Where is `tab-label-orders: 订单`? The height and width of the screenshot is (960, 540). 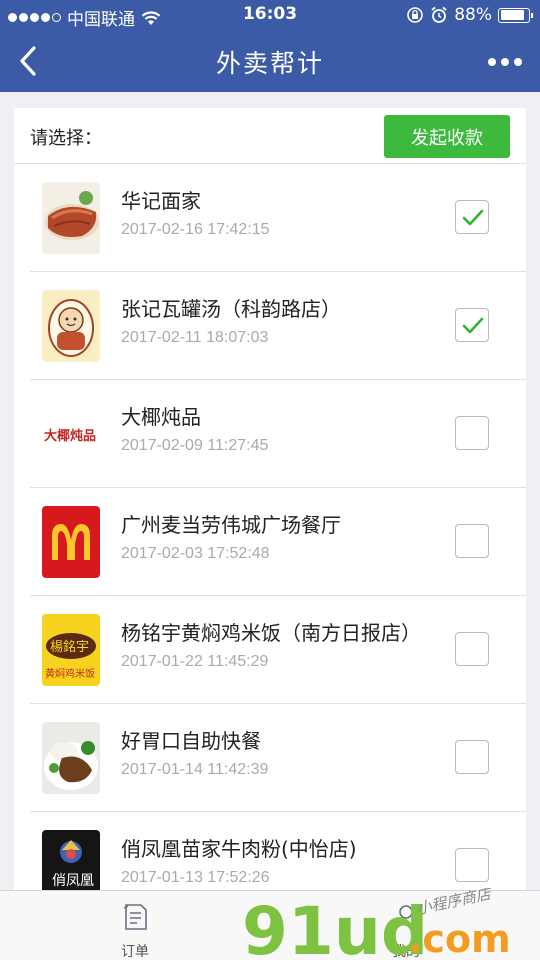
tab-label-orders: 订单 is located at coordinates (135, 952).